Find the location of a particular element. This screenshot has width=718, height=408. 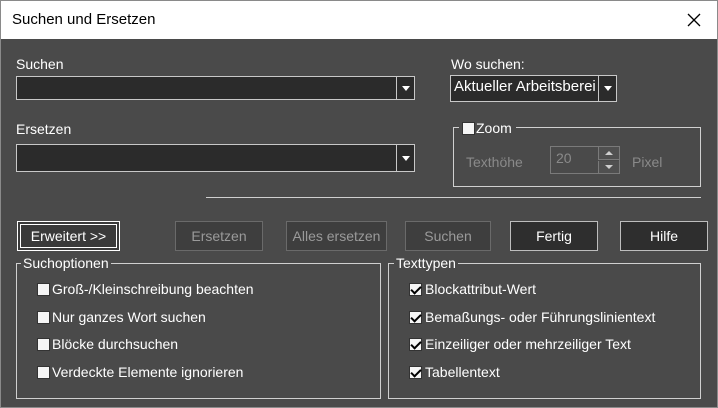

title-bar: Suchen und Ersetzen is located at coordinates (359, 20).